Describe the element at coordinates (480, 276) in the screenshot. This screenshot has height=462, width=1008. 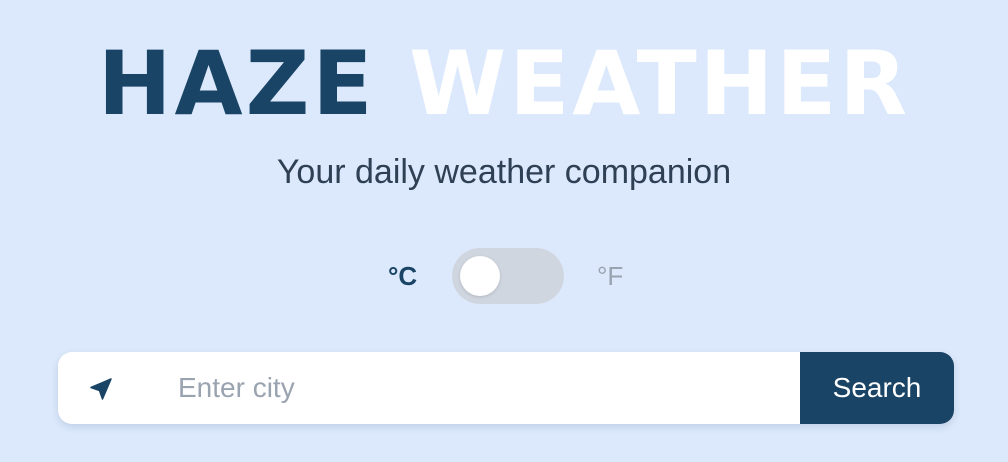
I see `toggle-knob` at that location.